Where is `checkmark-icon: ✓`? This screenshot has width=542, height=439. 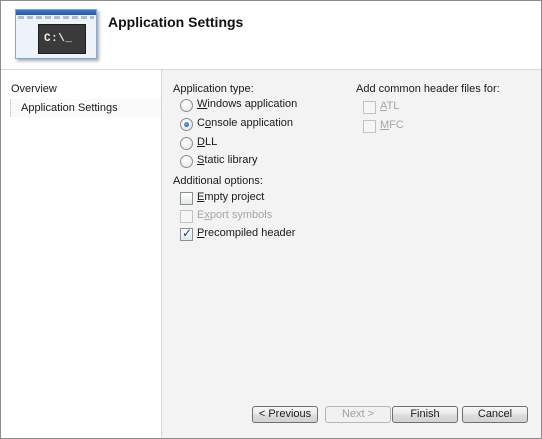 checkmark-icon: ✓ is located at coordinates (187, 233).